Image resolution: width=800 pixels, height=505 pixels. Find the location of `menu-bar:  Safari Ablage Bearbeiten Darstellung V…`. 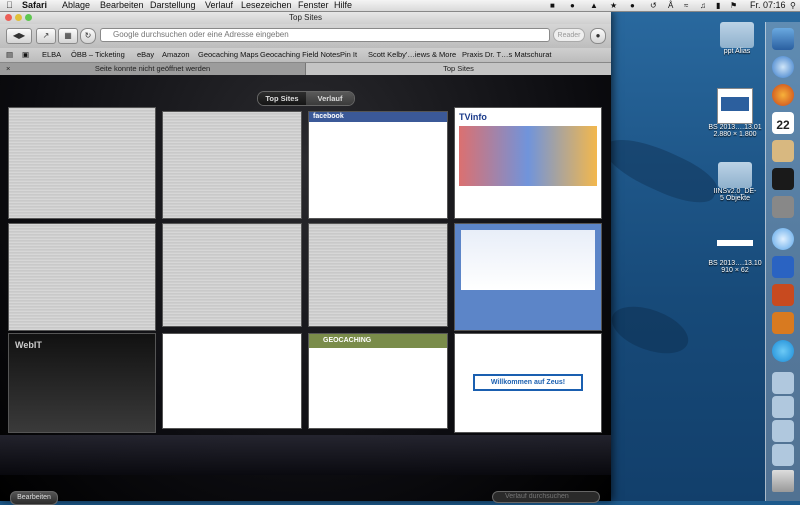

menu-bar:  Safari Ablage Bearbeiten Darstellung V… is located at coordinates (400, 6).